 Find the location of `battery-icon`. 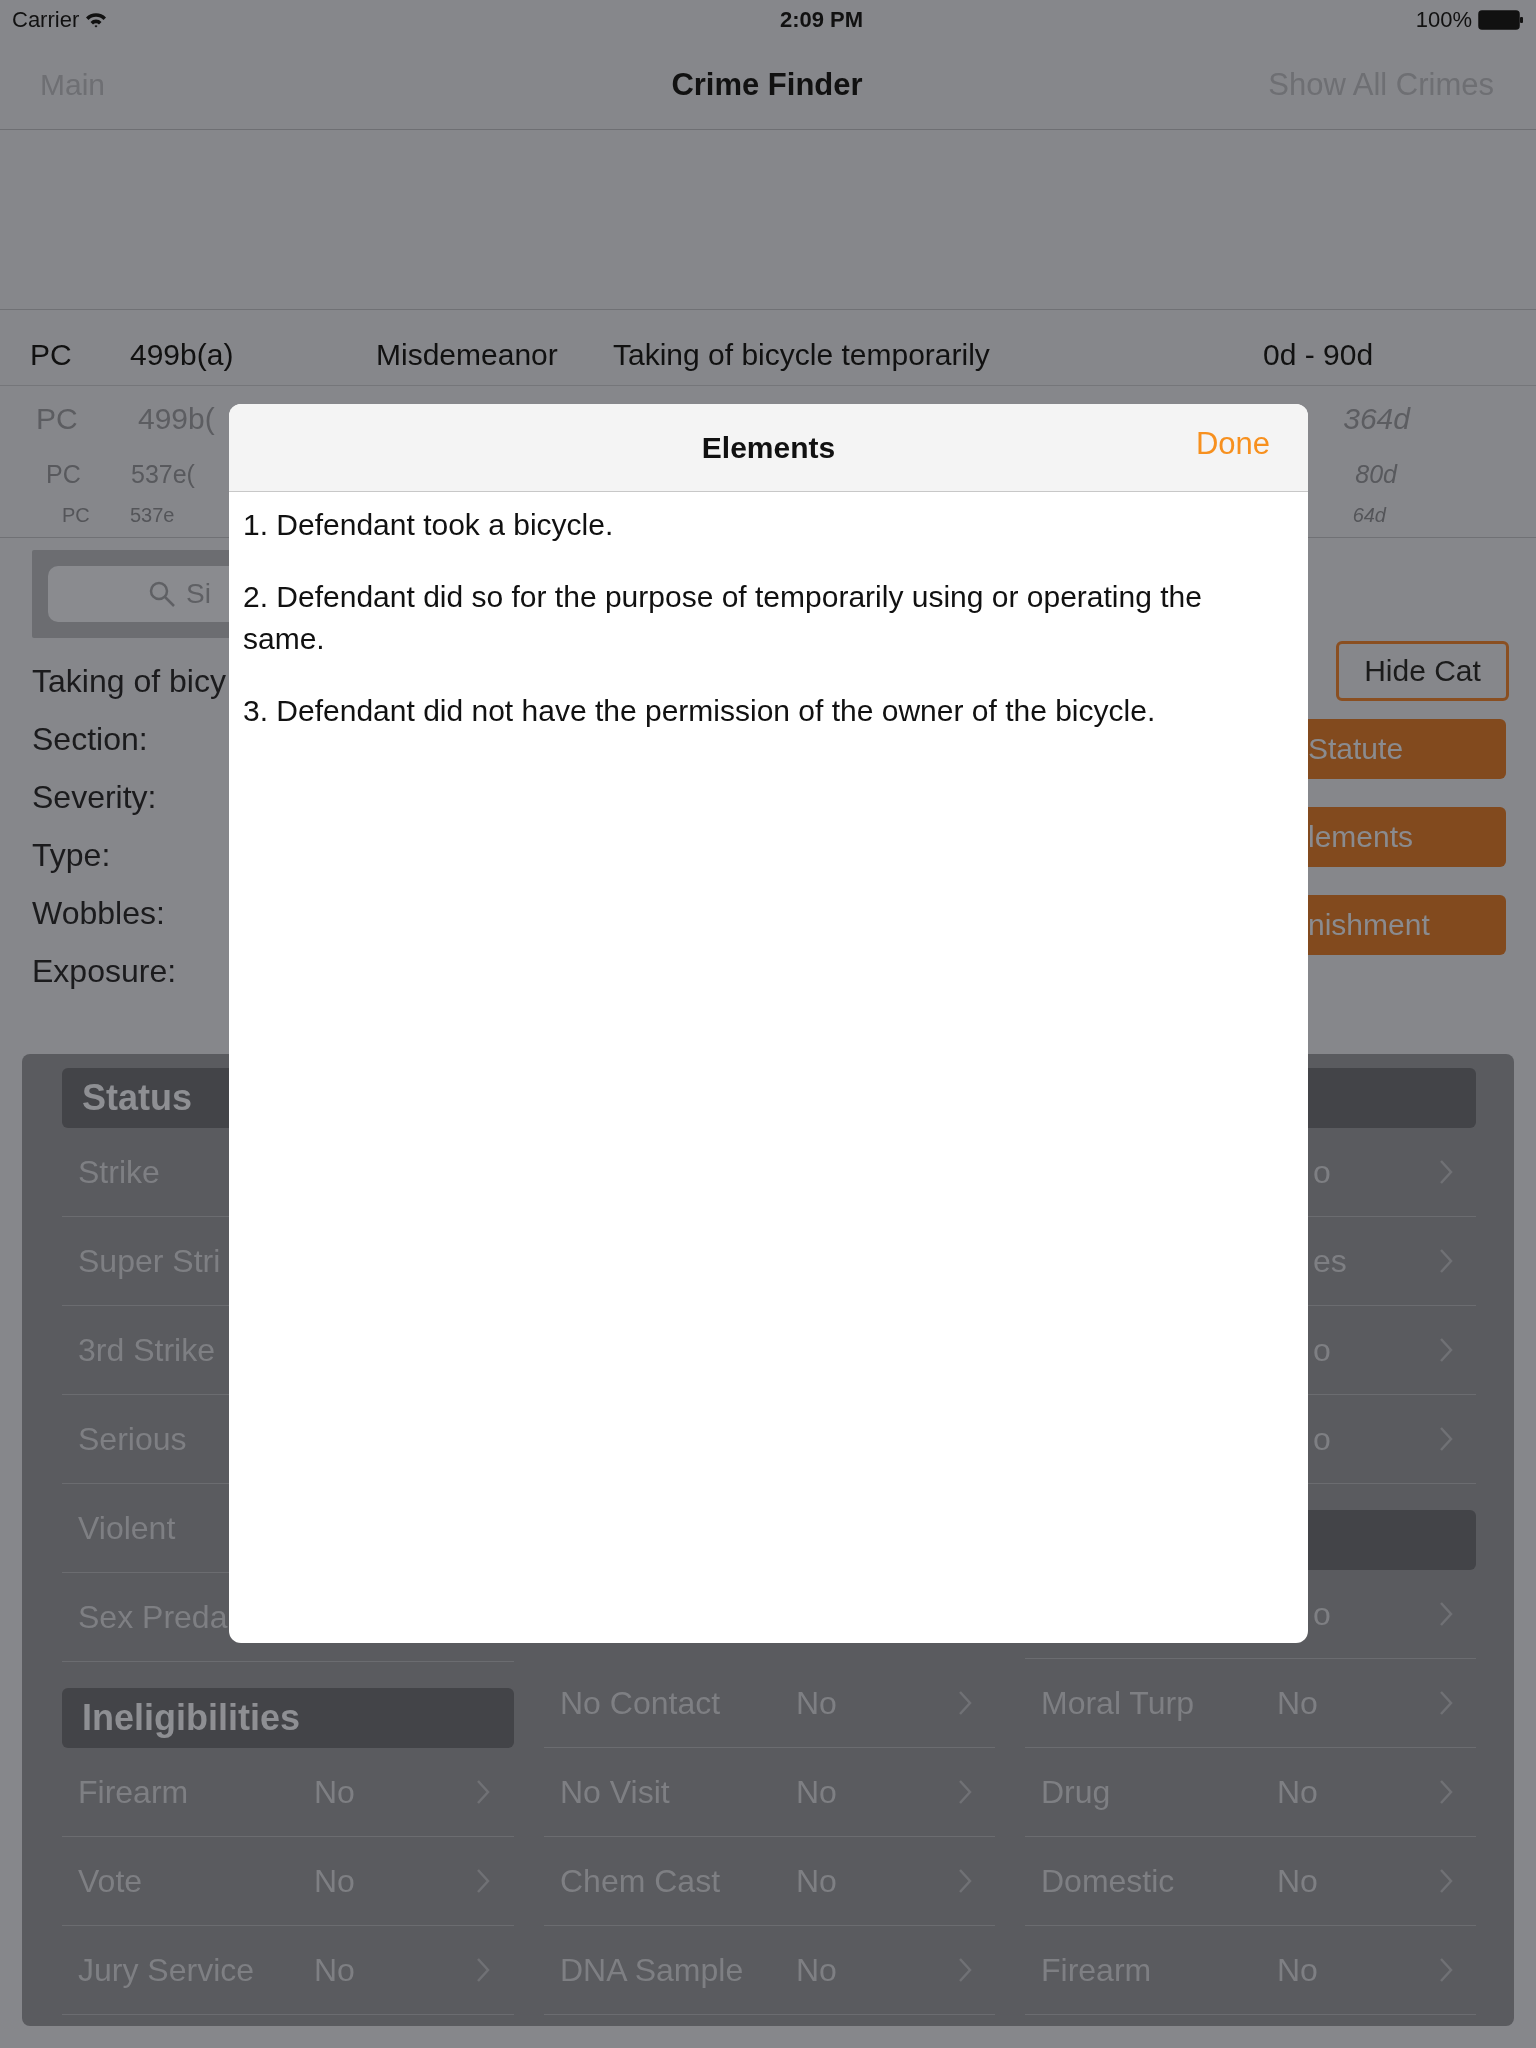

battery-icon is located at coordinates (1501, 20).